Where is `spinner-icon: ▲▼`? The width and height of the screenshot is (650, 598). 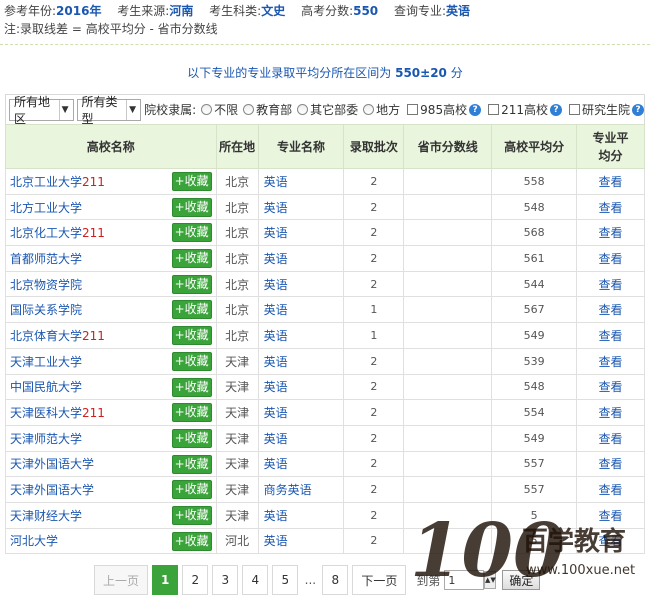
spinner-icon: ▲▼ is located at coordinates (490, 580).